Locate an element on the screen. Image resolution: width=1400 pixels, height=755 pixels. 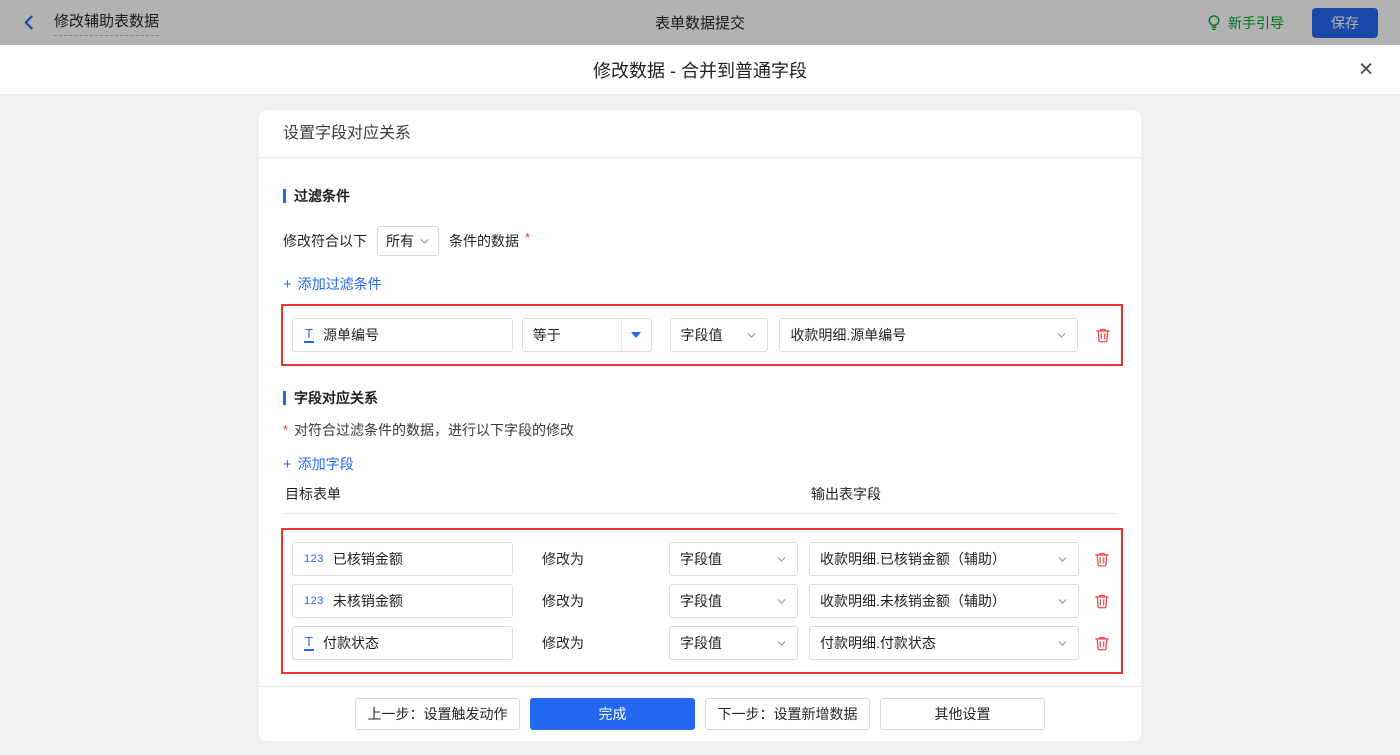
add-field-label: 添加字段 is located at coordinates (325, 464).